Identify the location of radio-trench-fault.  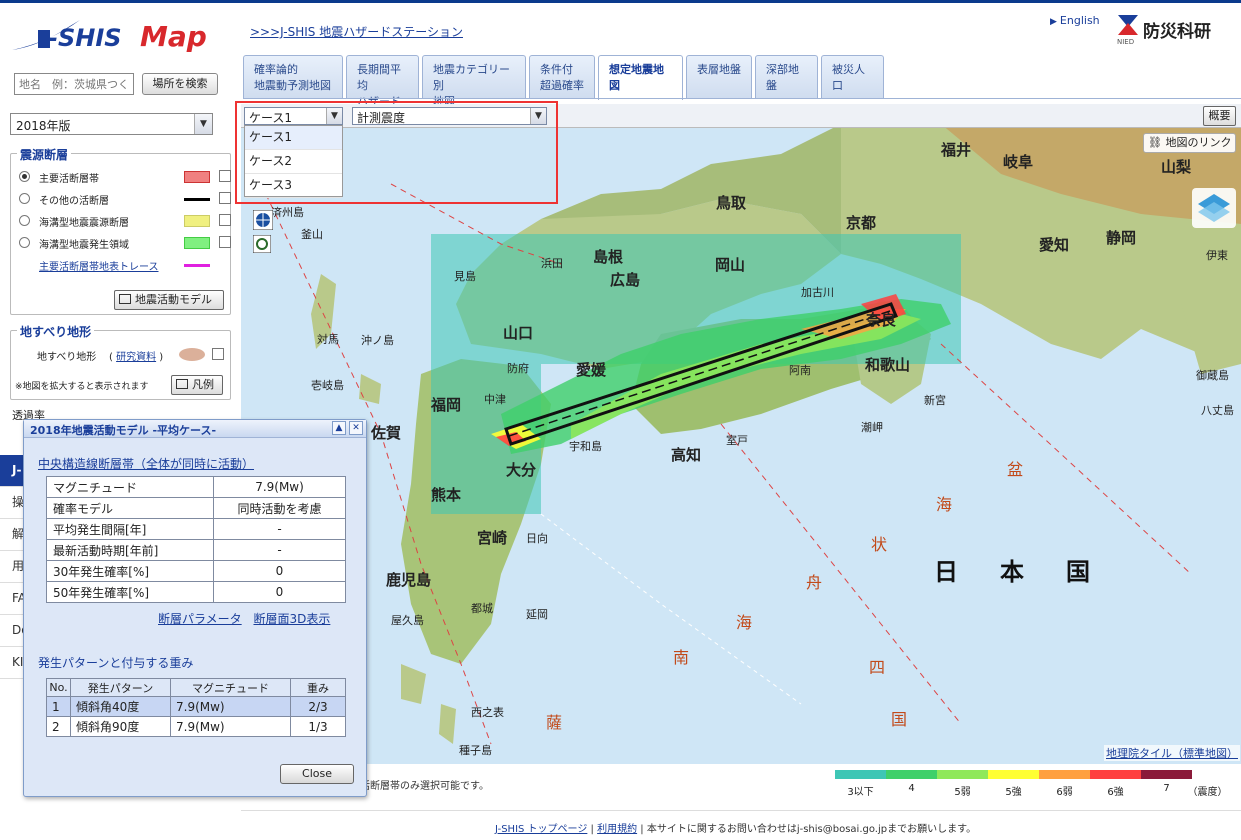
(24, 220).